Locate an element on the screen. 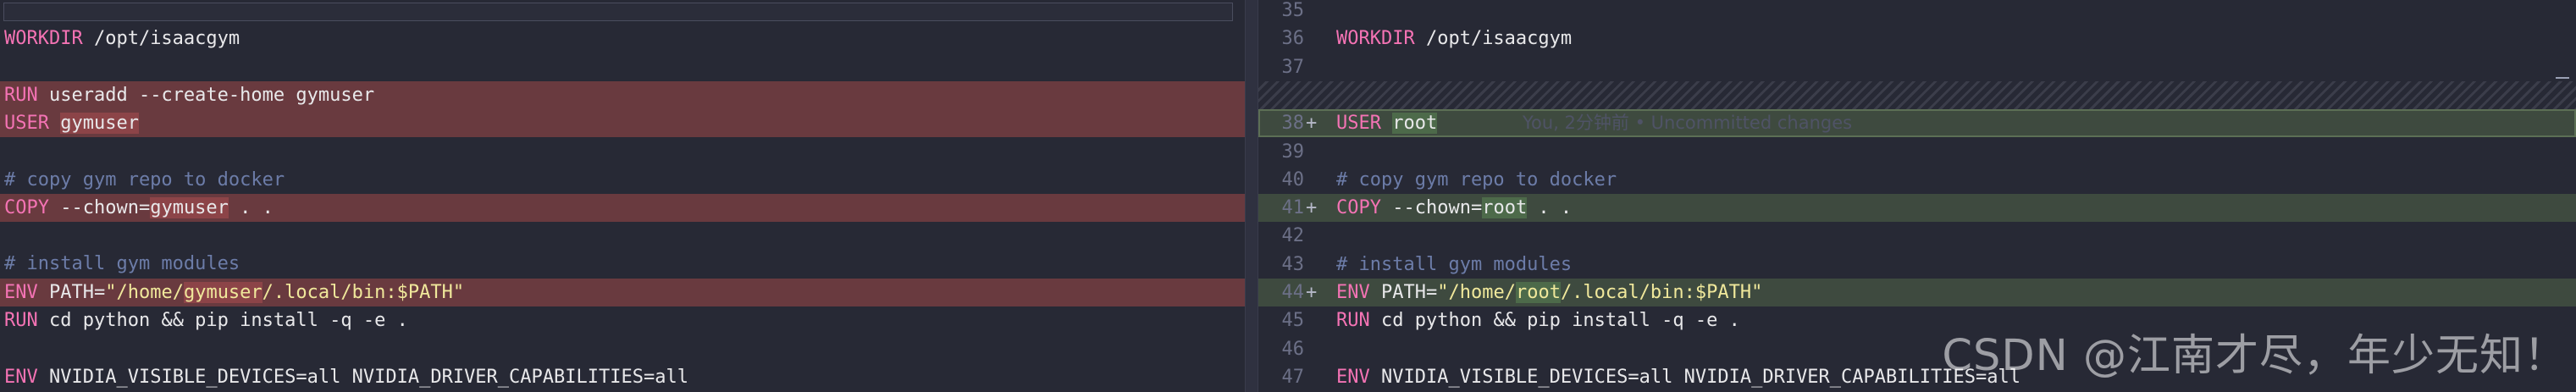  code-line: 41 + COPY --chown=root . . is located at coordinates (1917, 208).